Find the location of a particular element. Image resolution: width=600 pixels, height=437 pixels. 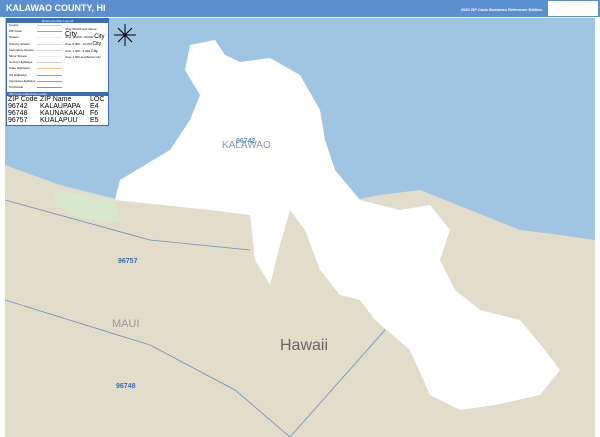

maui-label: MAUI is located at coordinates (126, 324).